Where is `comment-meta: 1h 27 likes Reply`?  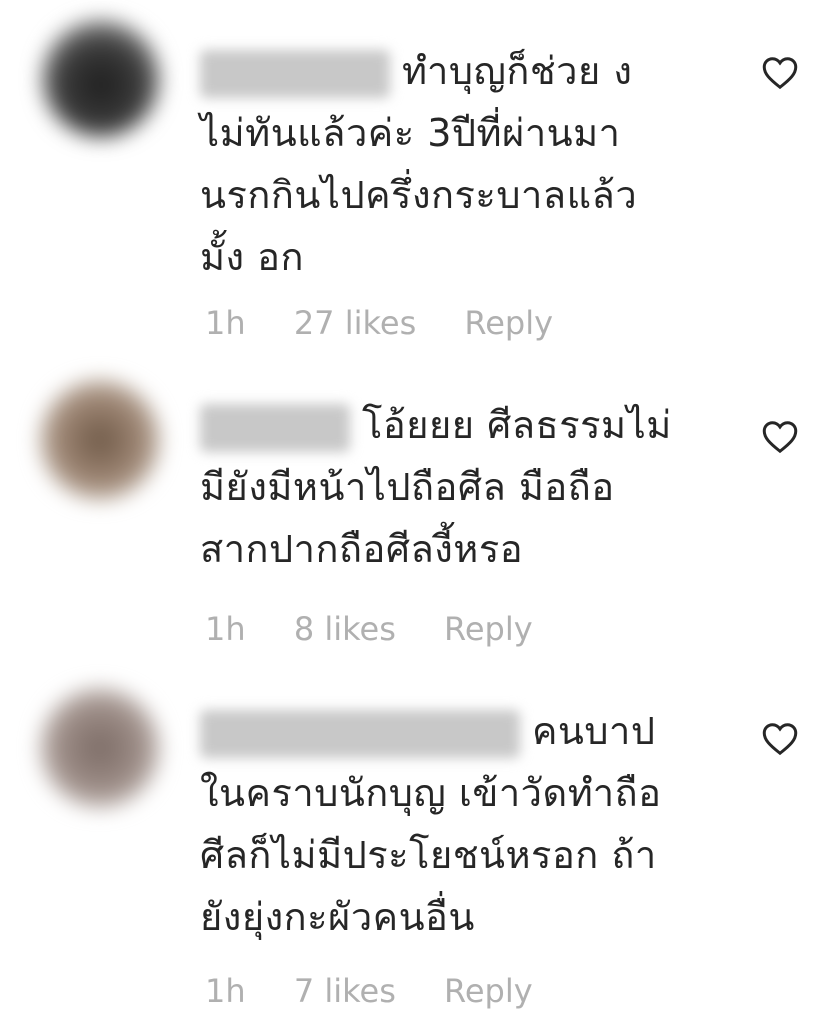 comment-meta: 1h 27 likes Reply is located at coordinates (398, 323).